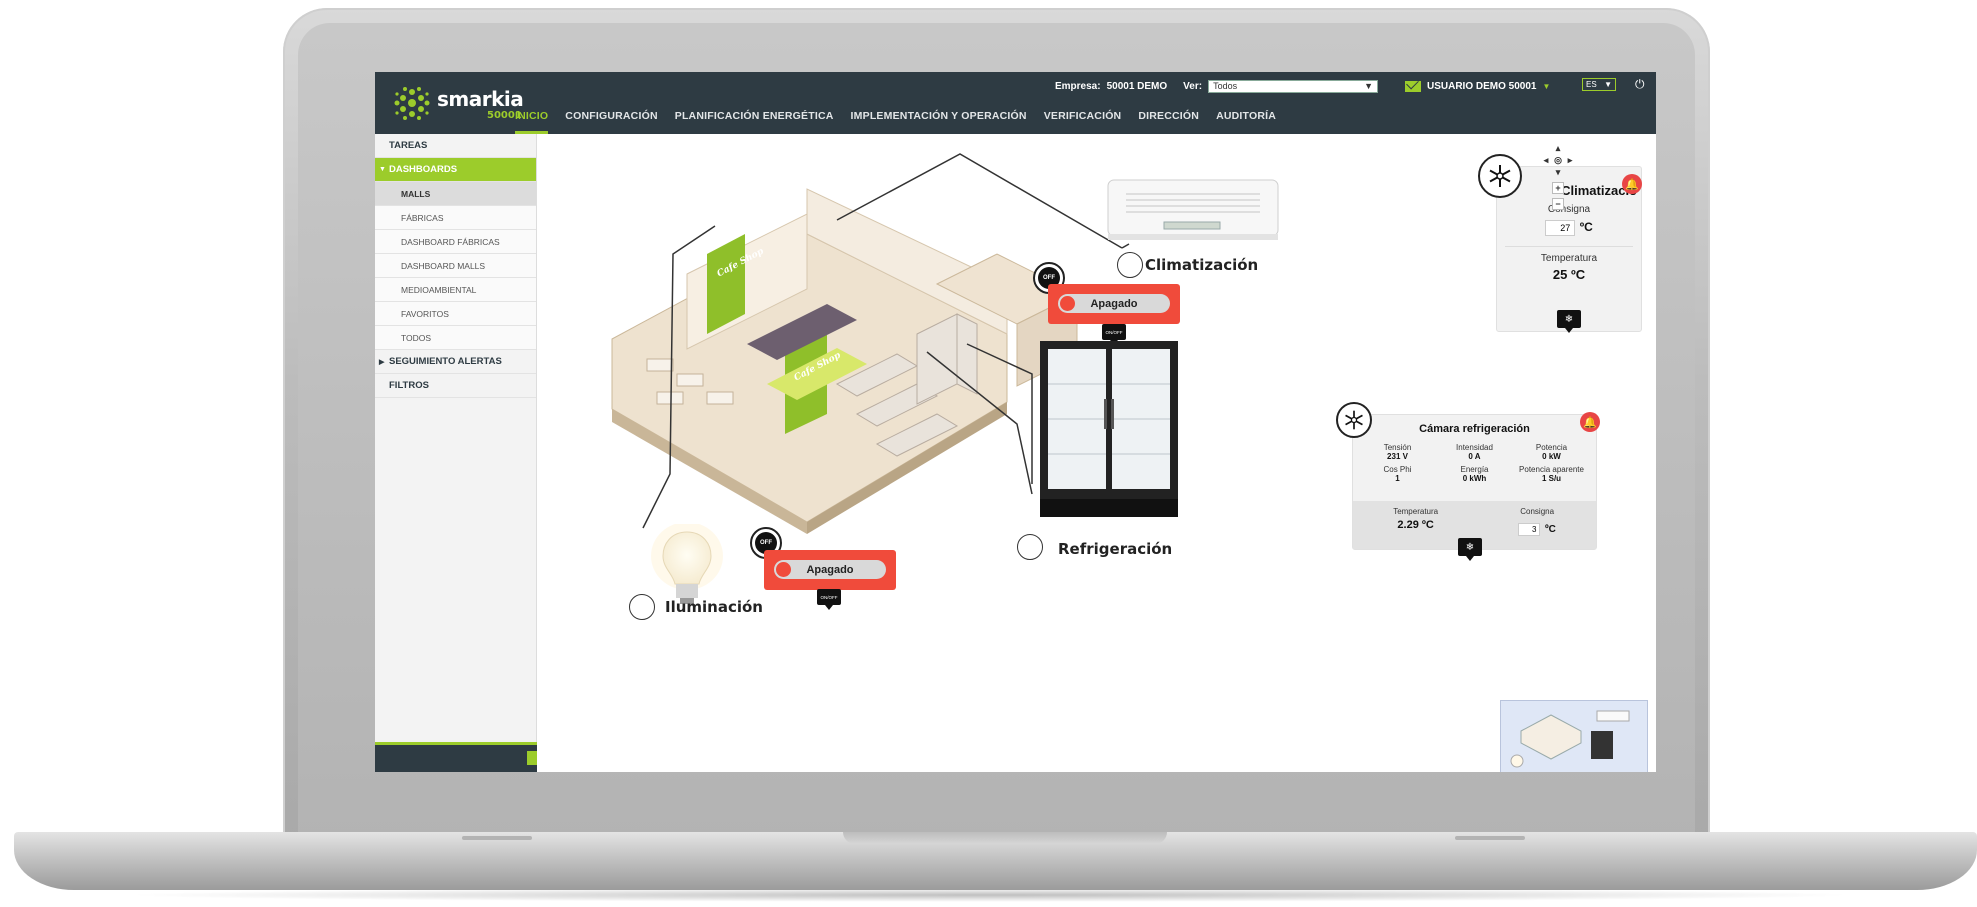 The height and width of the screenshot is (907, 1977). I want to click on climatizacion-switch: Apagado, so click(1114, 304).